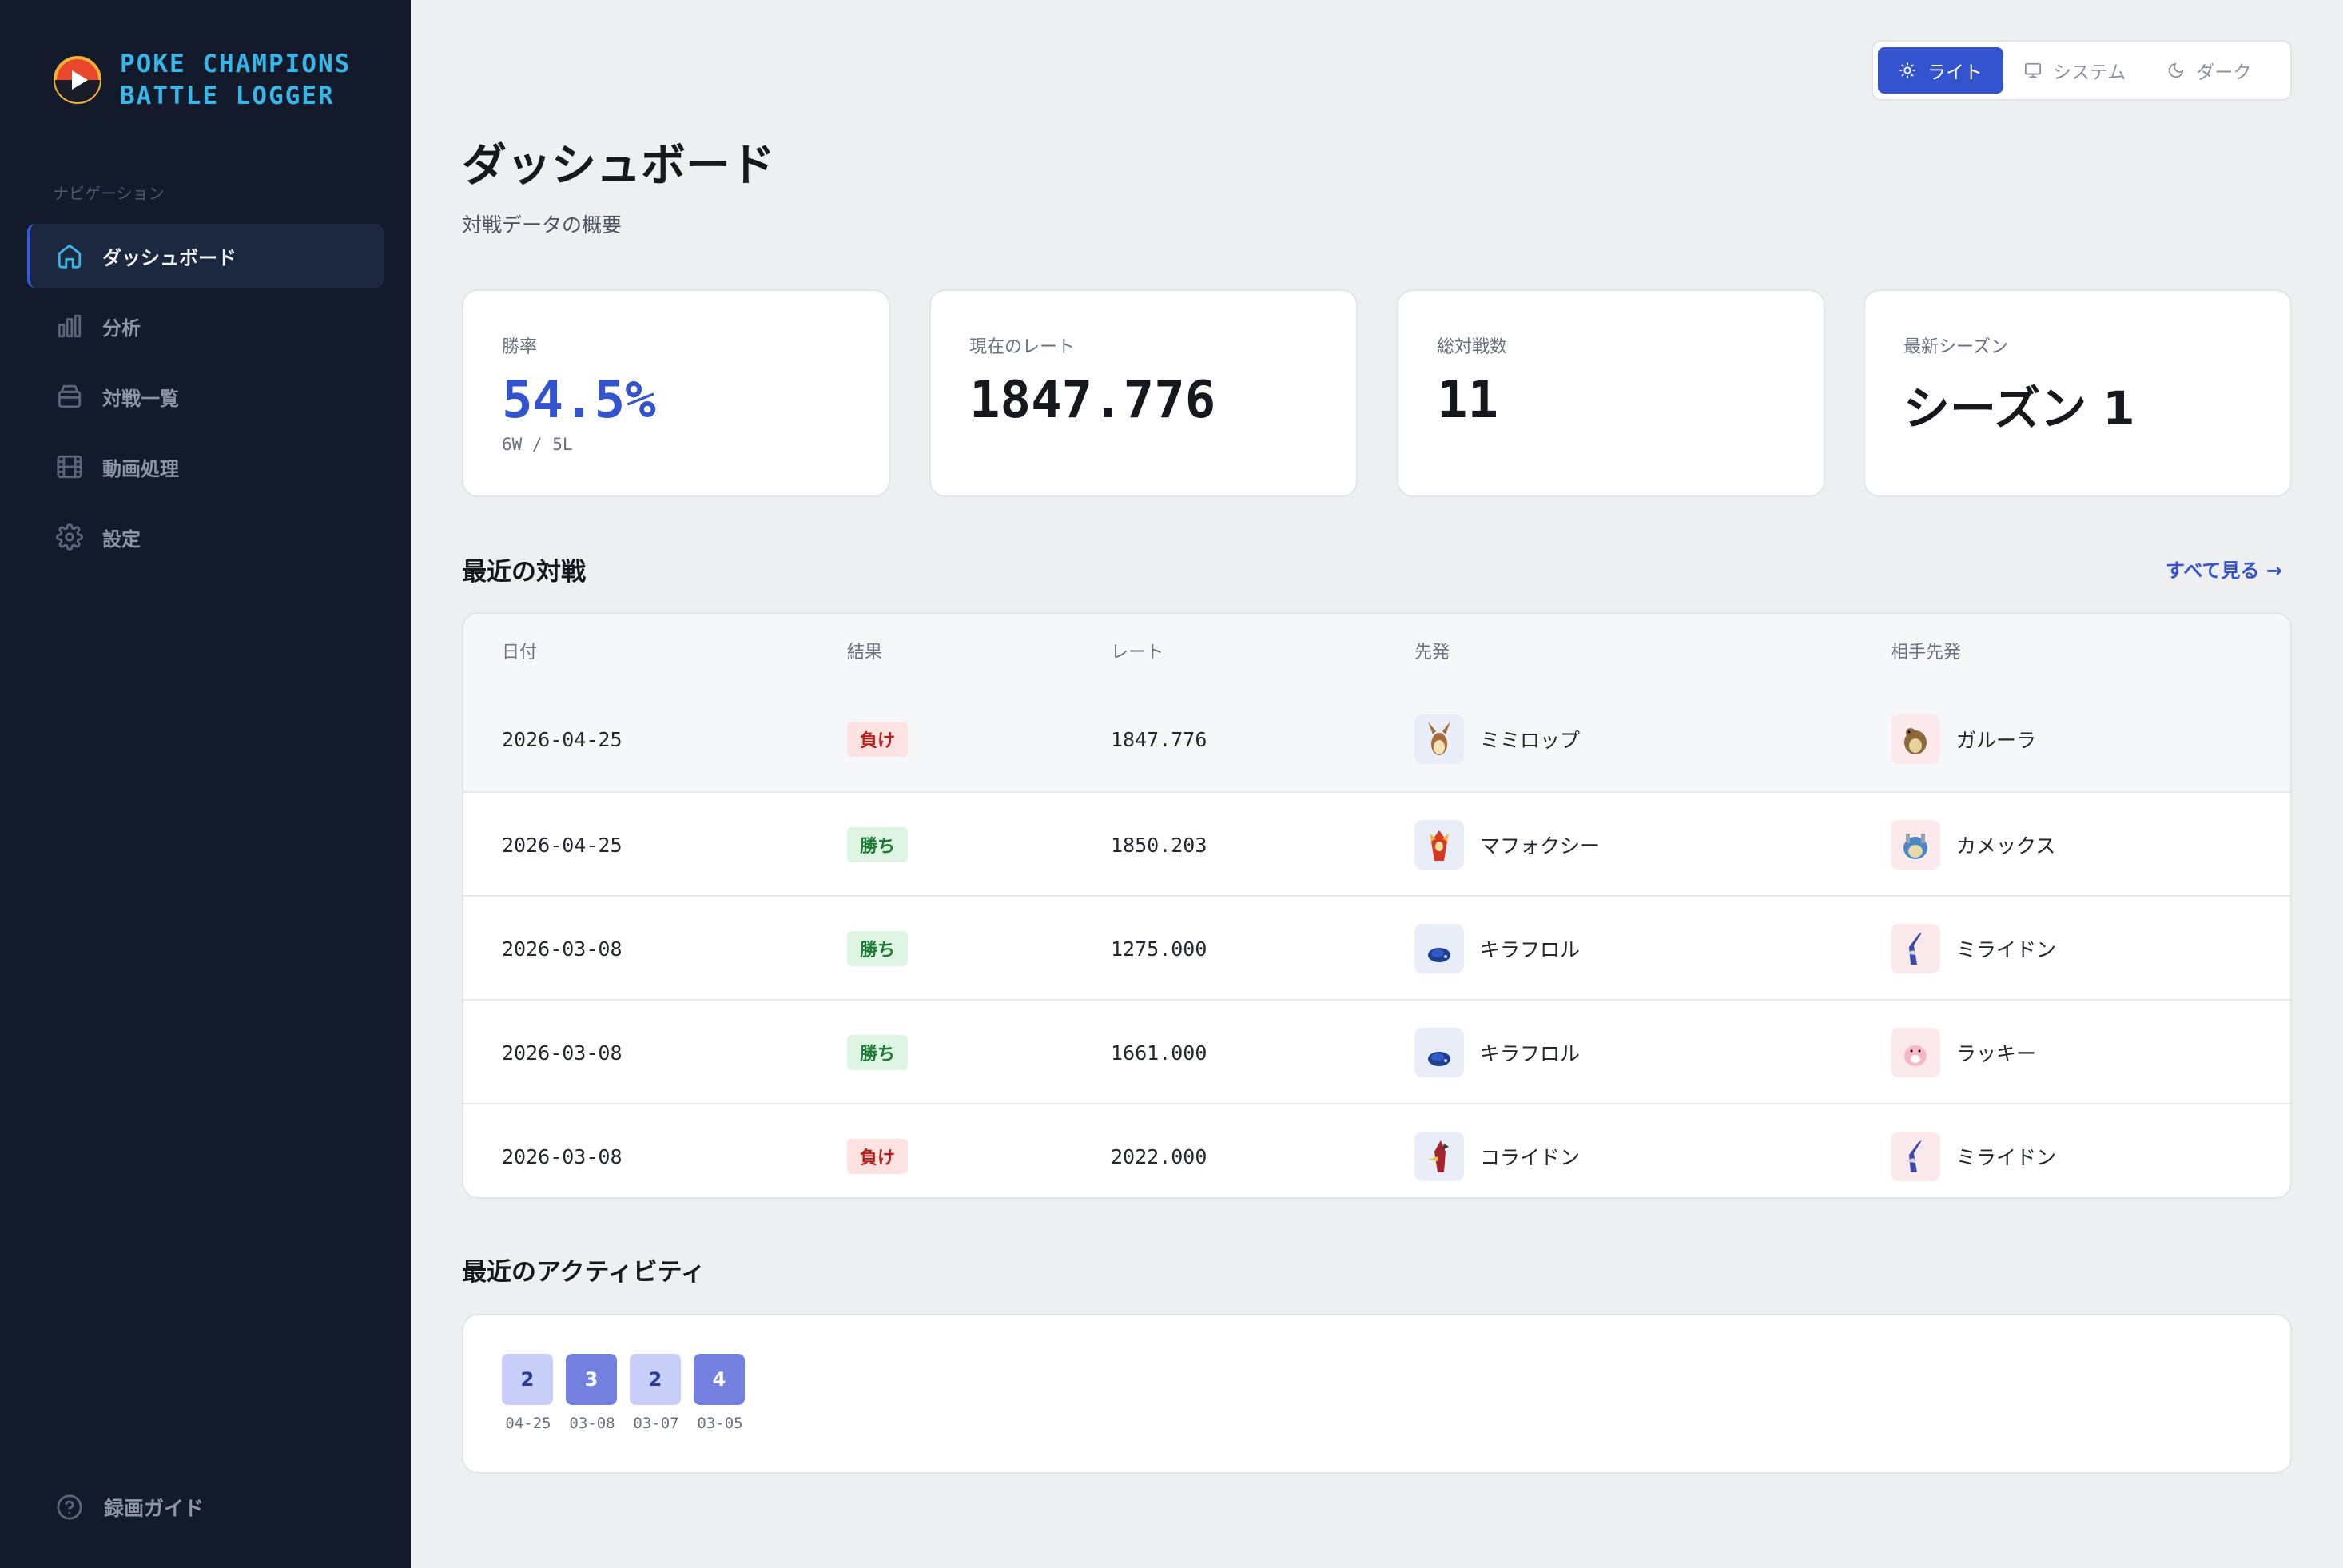 The width and height of the screenshot is (2343, 1568). What do you see at coordinates (562, 845) in the screenshot?
I see `cell-date: 2026-04-25` at bounding box center [562, 845].